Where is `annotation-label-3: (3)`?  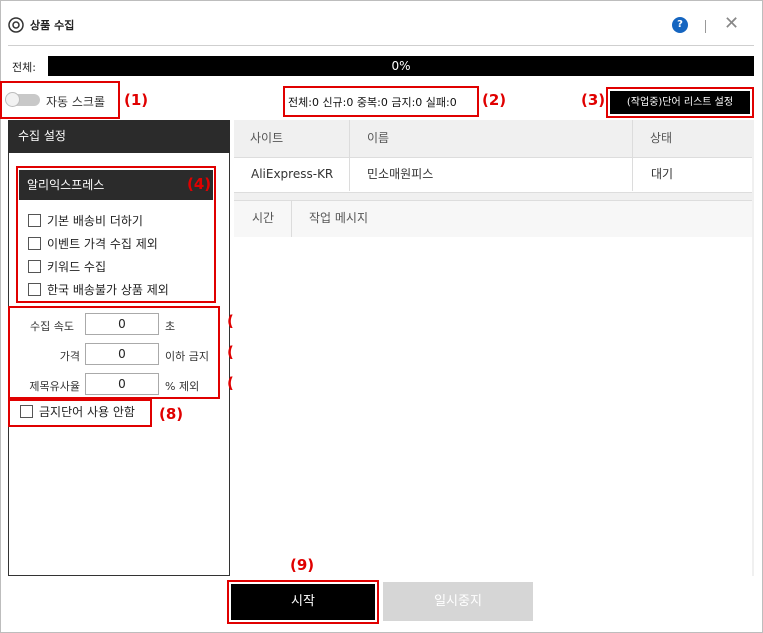 annotation-label-3: (3) is located at coordinates (593, 100).